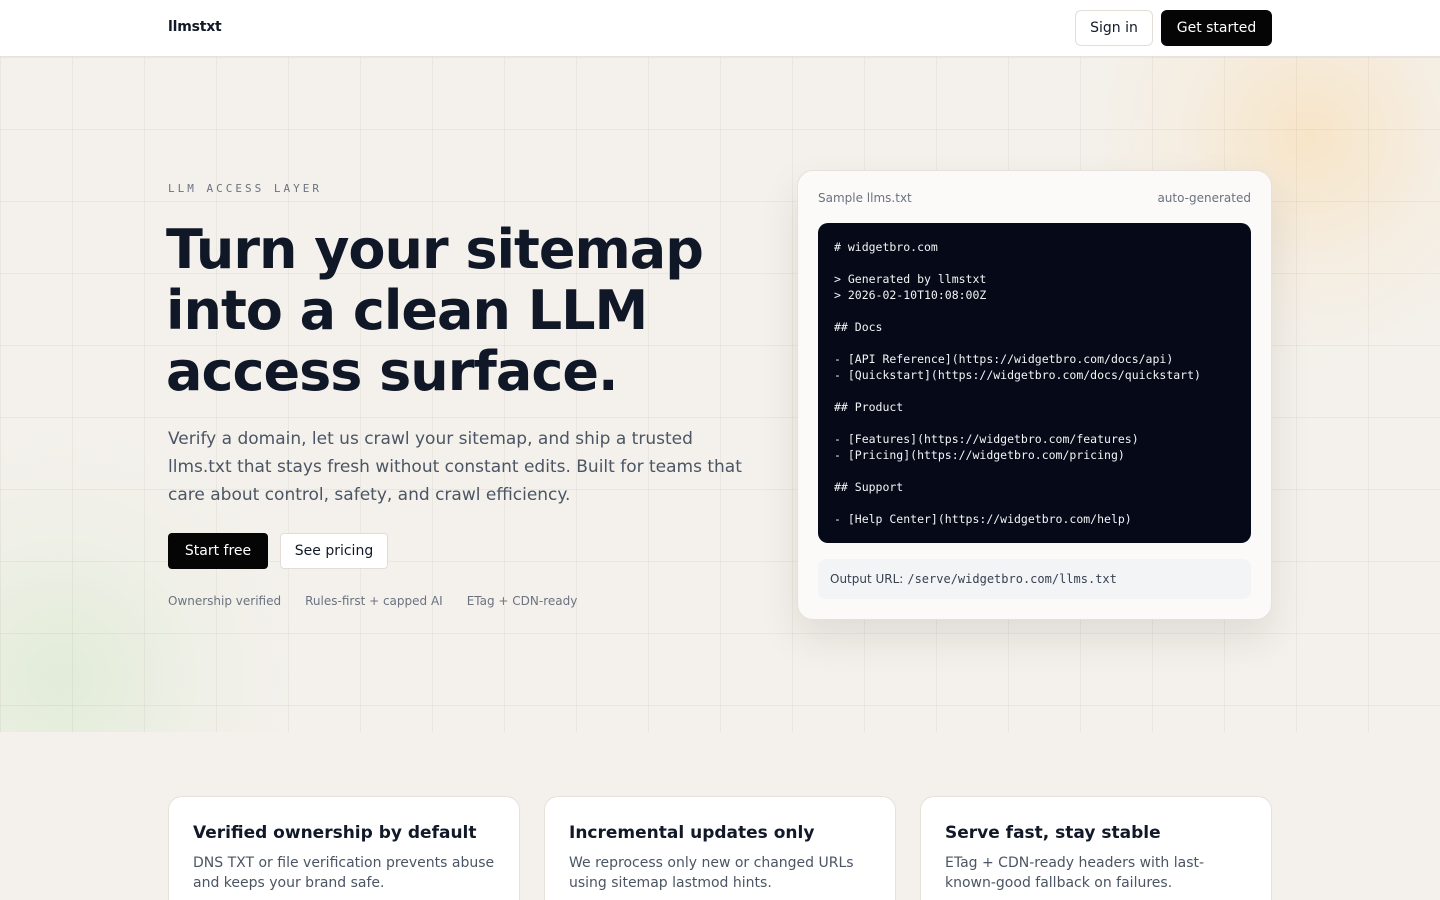 The image size is (1440, 900). Describe the element at coordinates (218, 551) in the screenshot. I see `start-free-button: Start free` at that location.